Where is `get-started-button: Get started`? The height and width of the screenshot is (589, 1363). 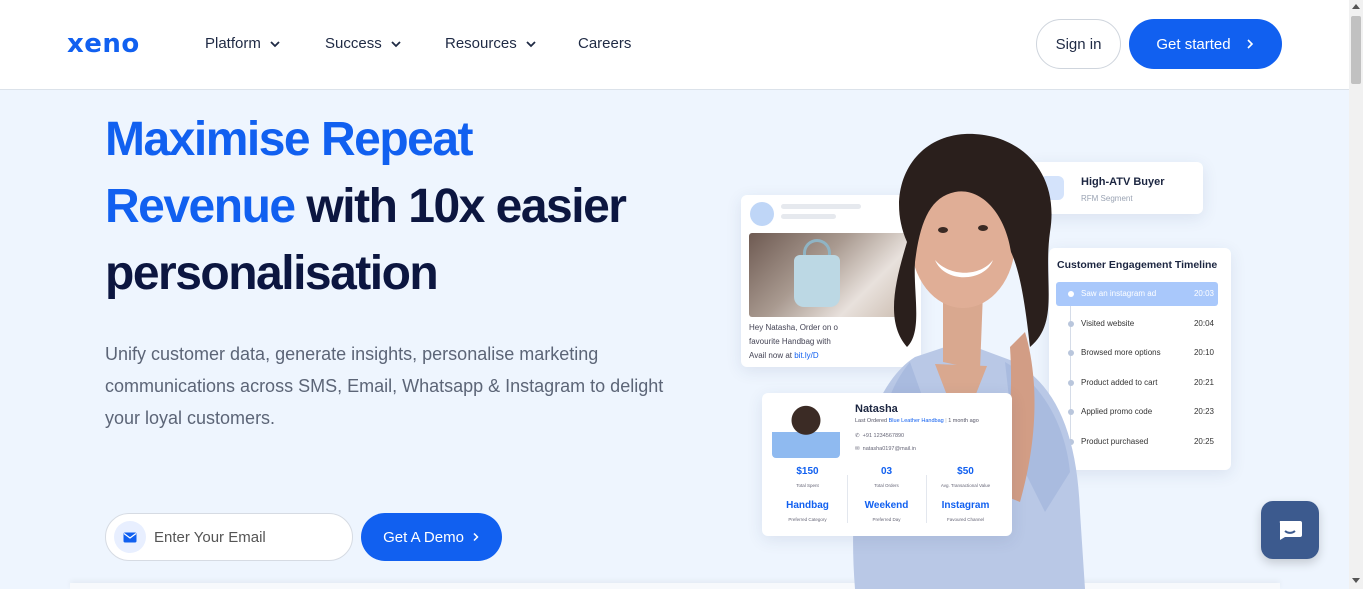
get-started-button: Get started is located at coordinates (1205, 44).